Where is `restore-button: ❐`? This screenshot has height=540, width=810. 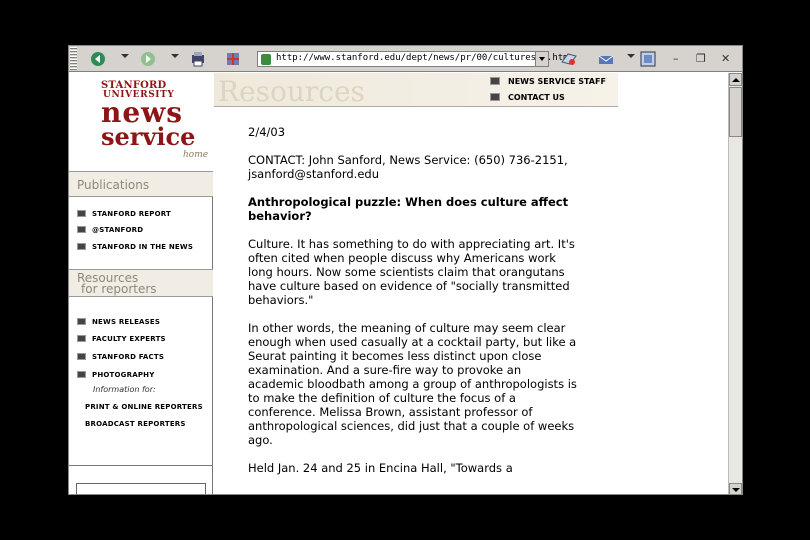 restore-button: ❐ is located at coordinates (701, 58).